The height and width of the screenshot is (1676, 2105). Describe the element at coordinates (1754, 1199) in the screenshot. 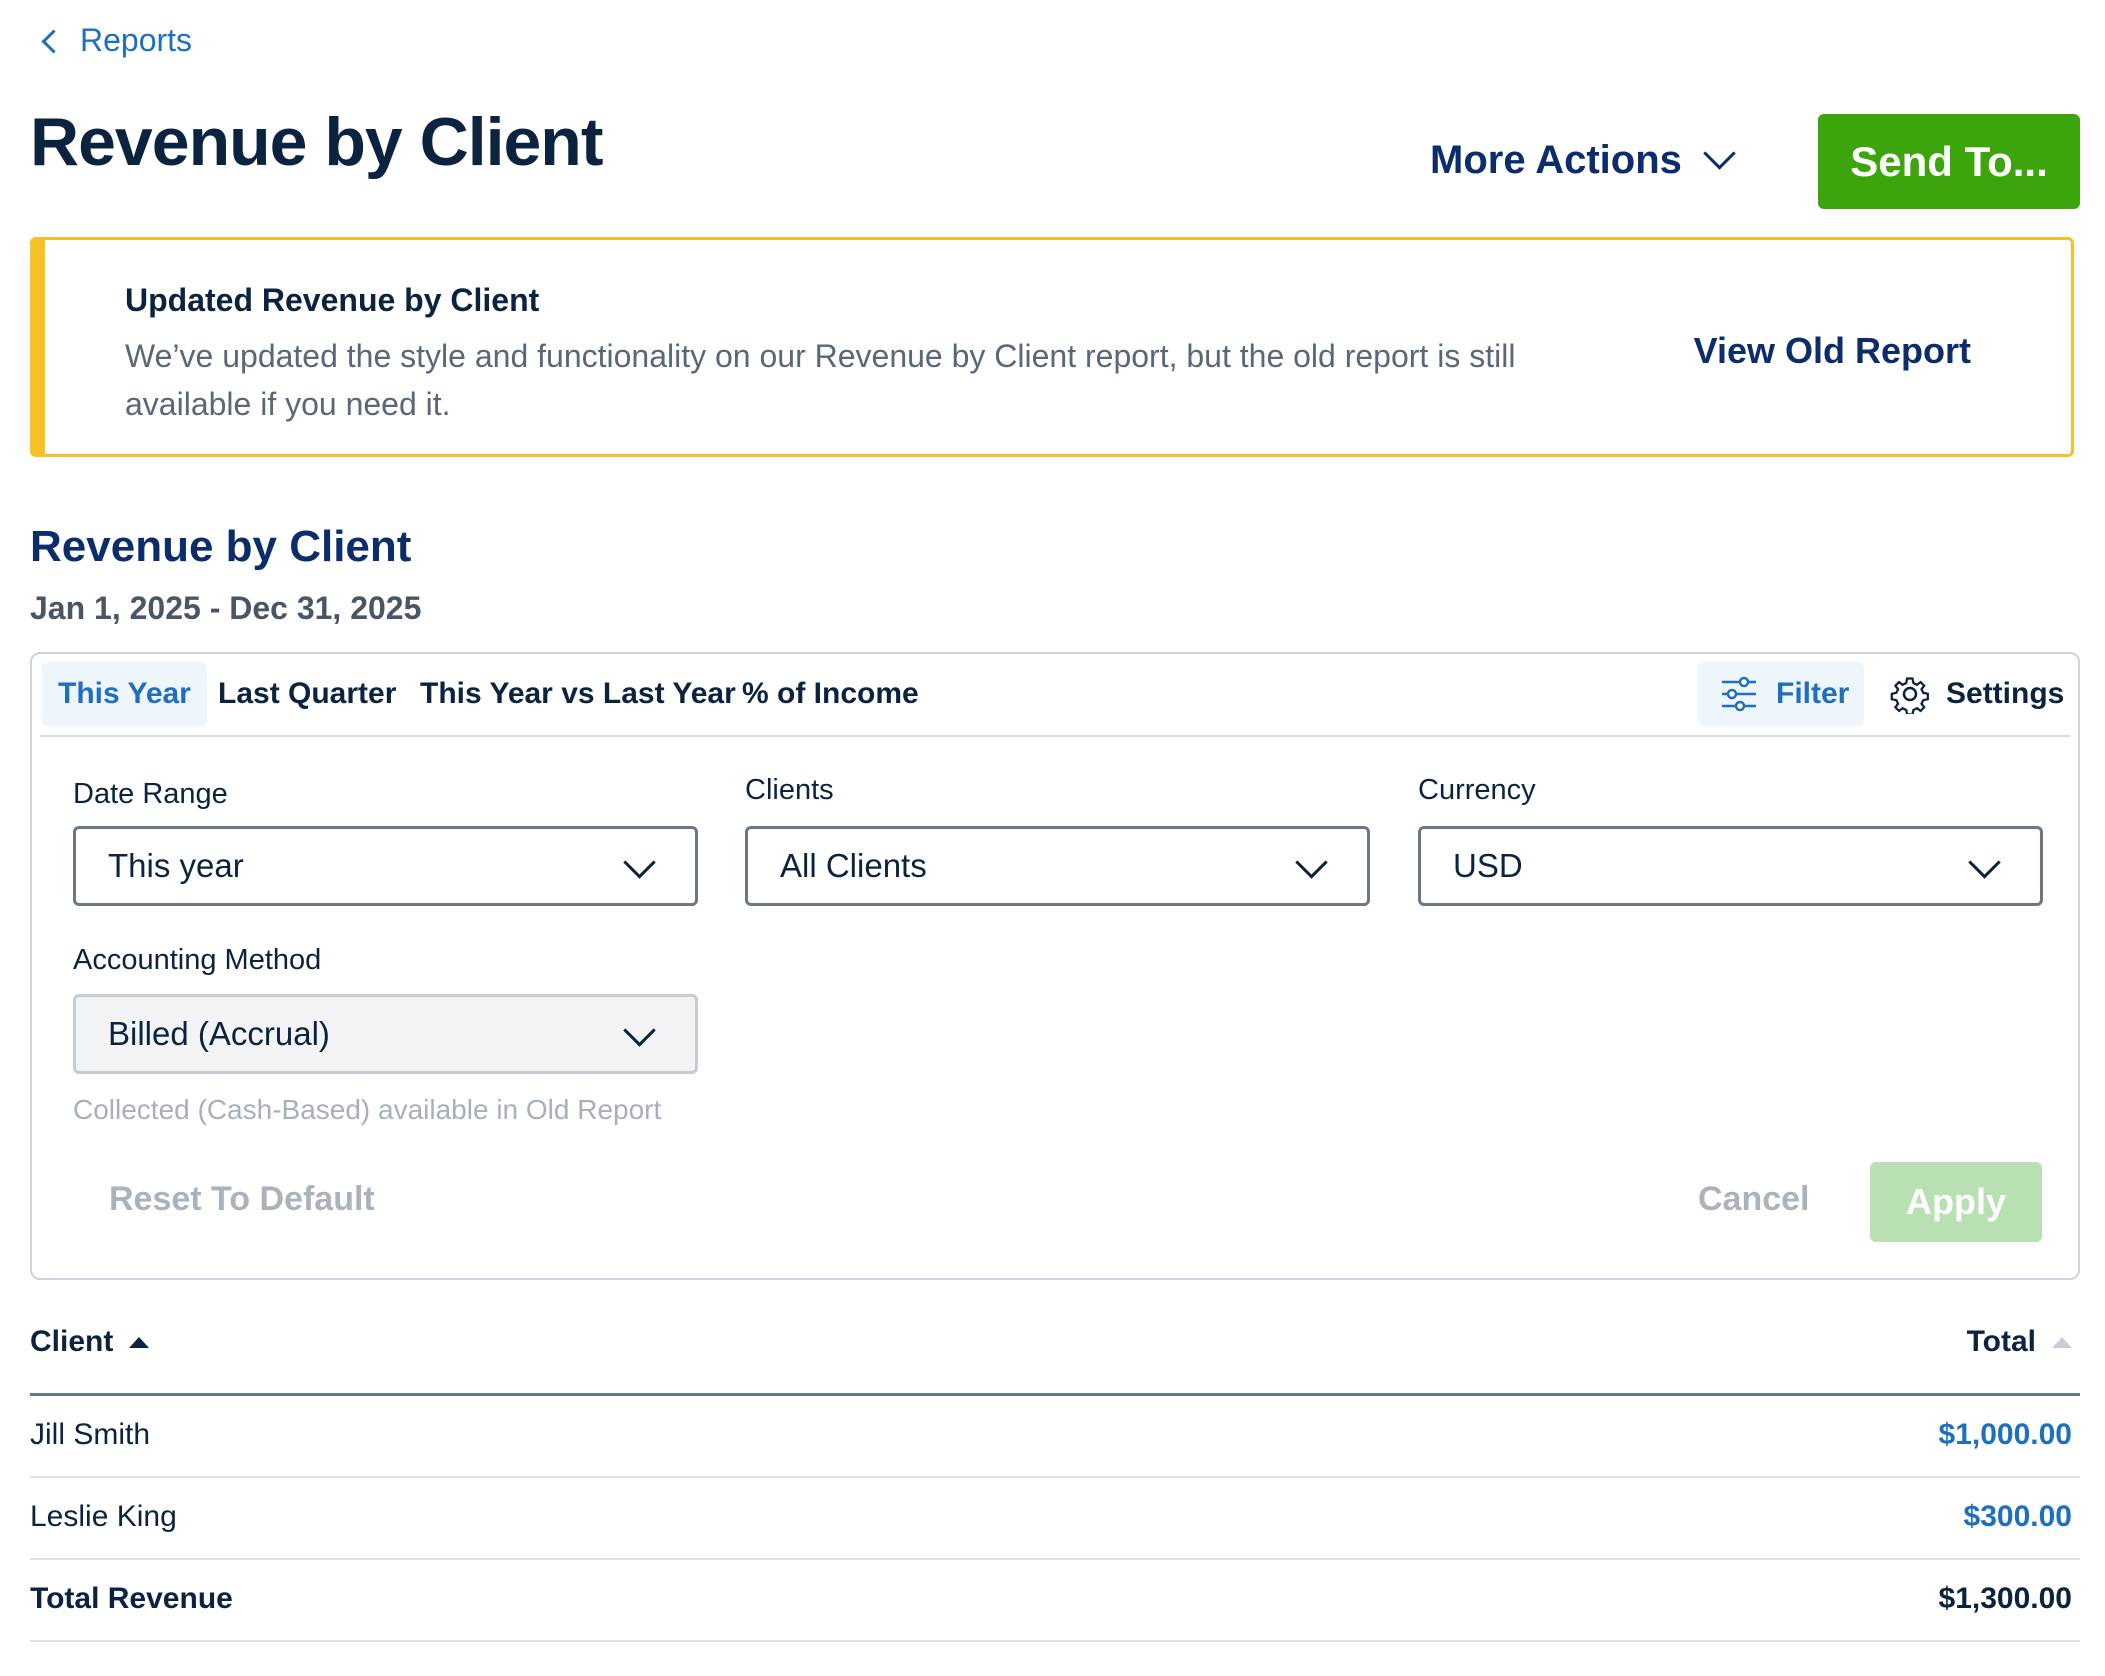

I see `cancel-button: Cancel` at that location.